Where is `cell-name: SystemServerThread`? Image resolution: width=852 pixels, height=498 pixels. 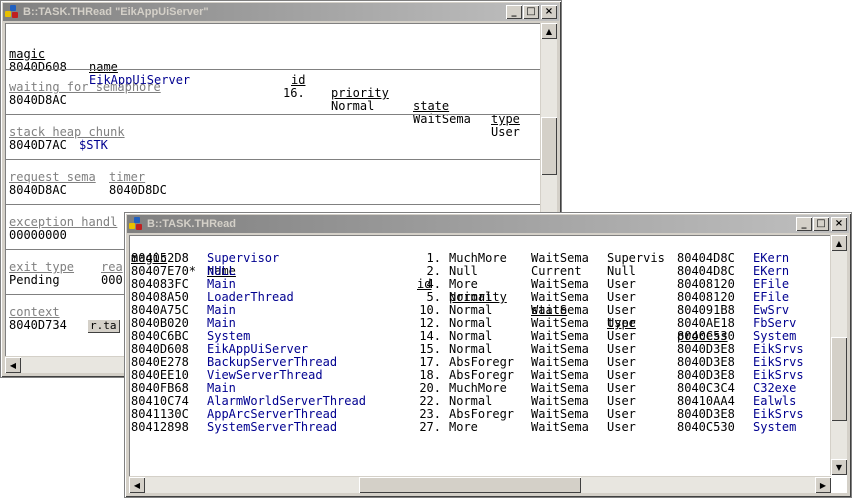 cell-name: SystemServerThread is located at coordinates (272, 427).